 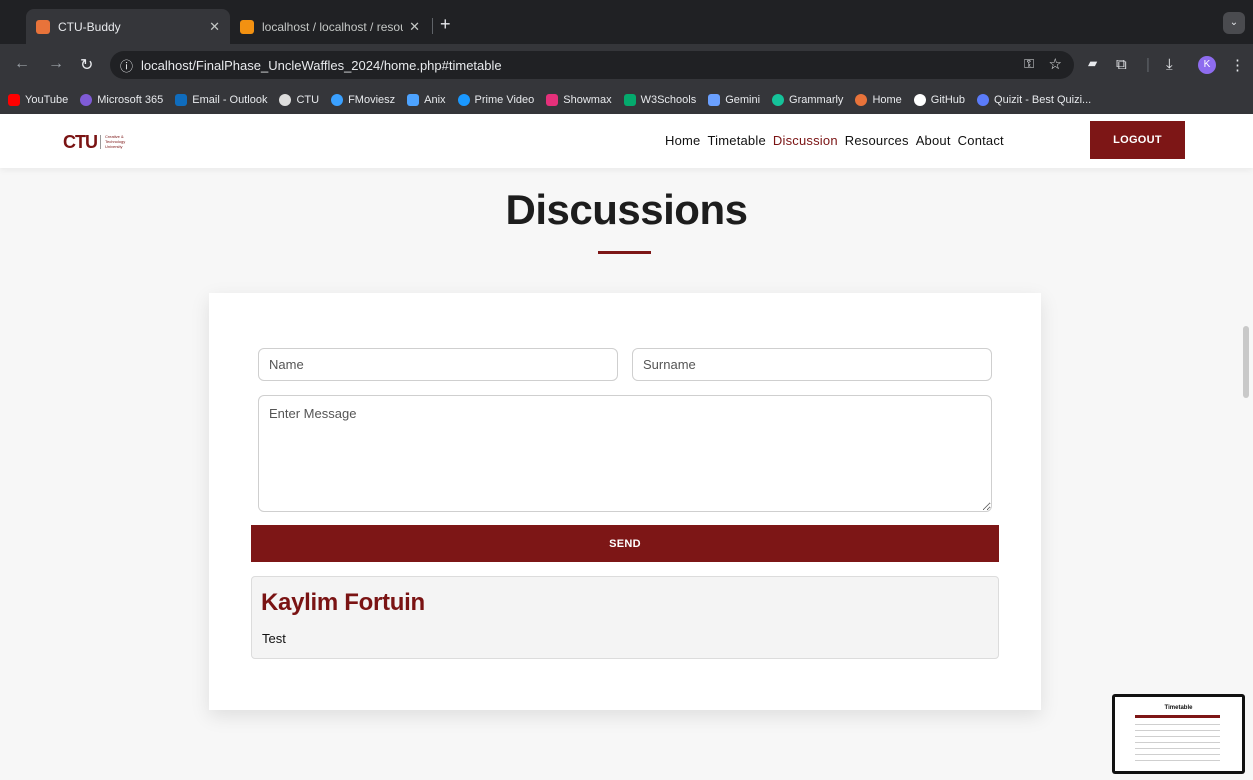 What do you see at coordinates (981, 140) in the screenshot?
I see `nav-contact: Contact` at bounding box center [981, 140].